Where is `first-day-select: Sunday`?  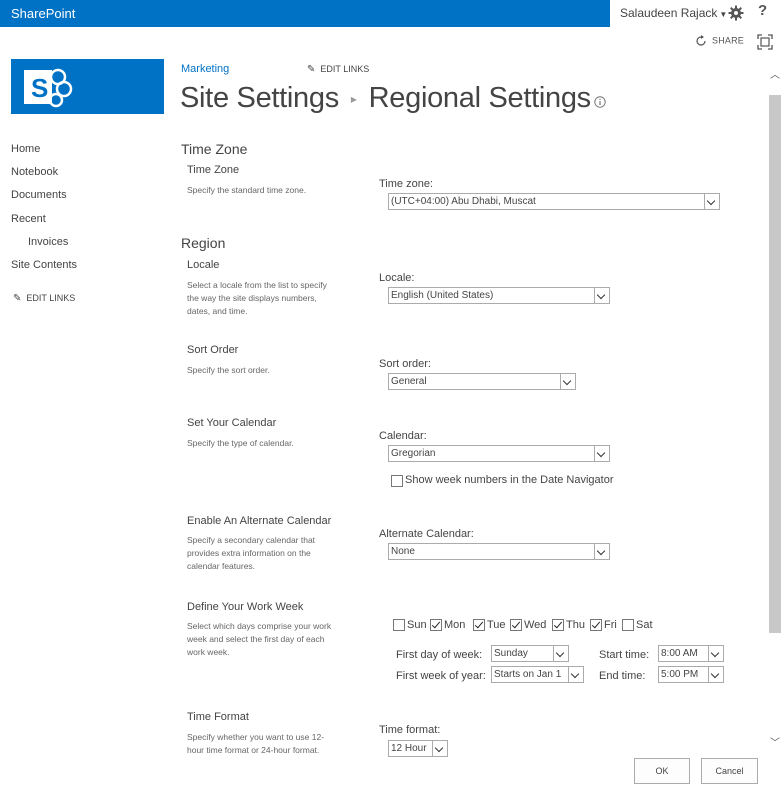
first-day-select: Sunday is located at coordinates (530, 653).